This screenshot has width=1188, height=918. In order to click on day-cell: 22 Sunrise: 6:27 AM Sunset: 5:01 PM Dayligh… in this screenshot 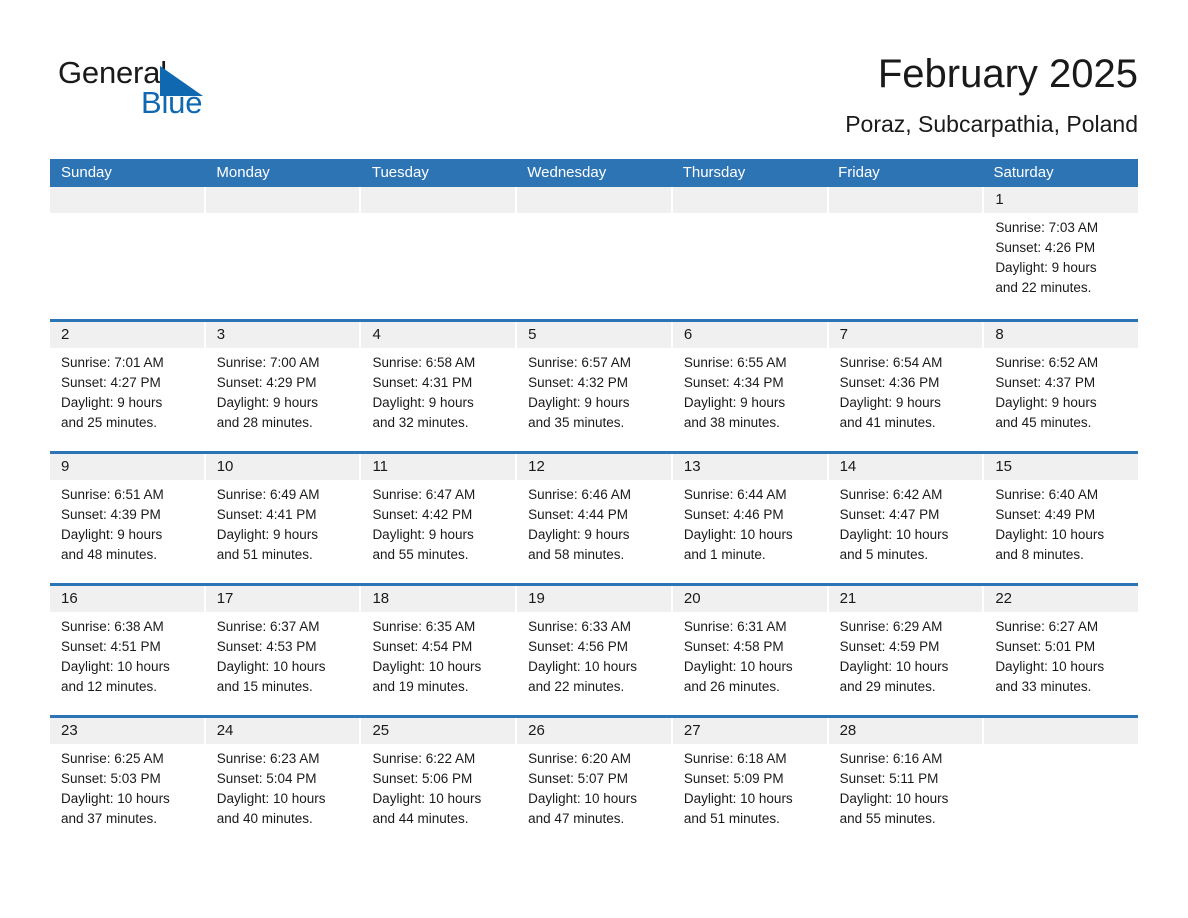, I will do `click(1061, 650)`.